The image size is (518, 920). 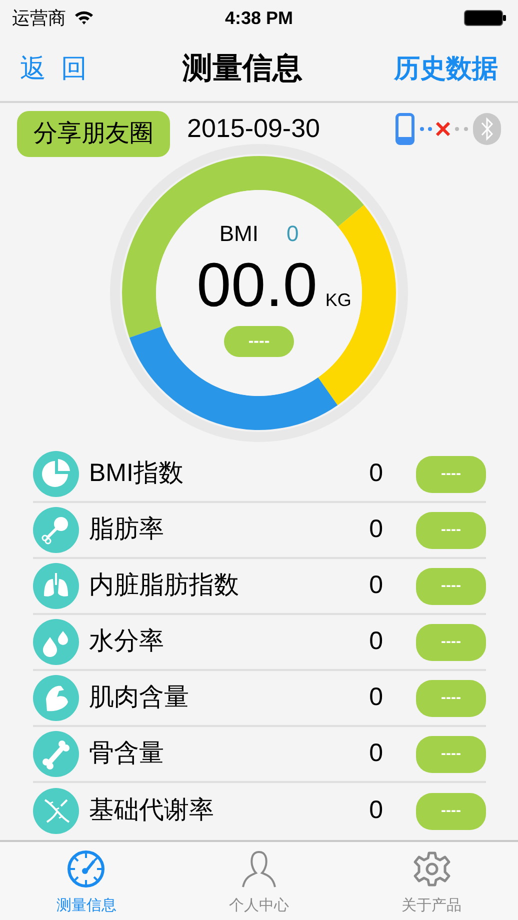 I want to click on tab-bar-item: 个人中心, so click(x=259, y=881).